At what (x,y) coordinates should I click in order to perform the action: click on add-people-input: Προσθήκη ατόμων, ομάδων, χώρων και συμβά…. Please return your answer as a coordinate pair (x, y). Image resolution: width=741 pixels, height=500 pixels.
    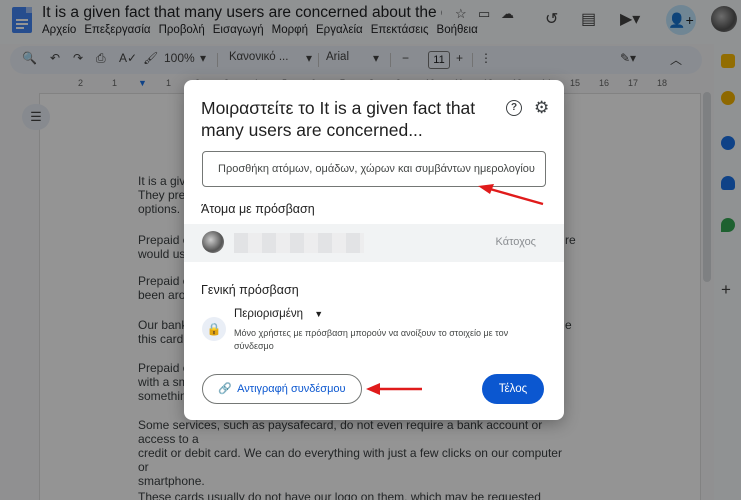
    Looking at the image, I should click on (374, 169).